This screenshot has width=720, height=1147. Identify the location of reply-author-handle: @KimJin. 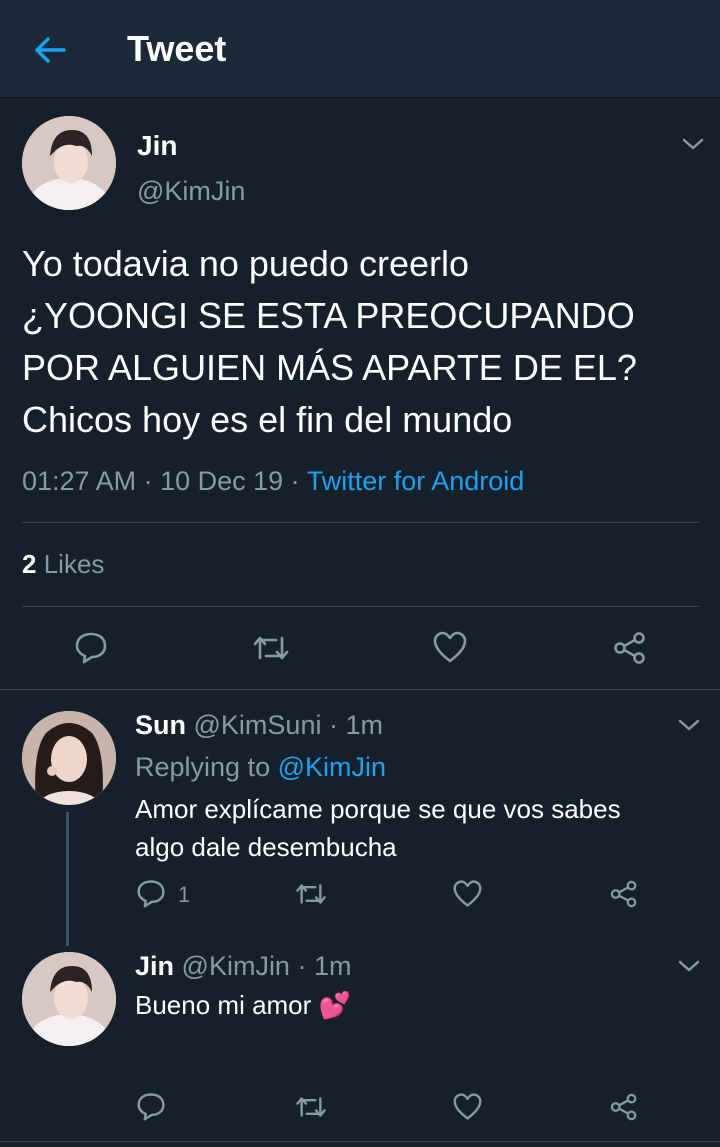
(236, 966).